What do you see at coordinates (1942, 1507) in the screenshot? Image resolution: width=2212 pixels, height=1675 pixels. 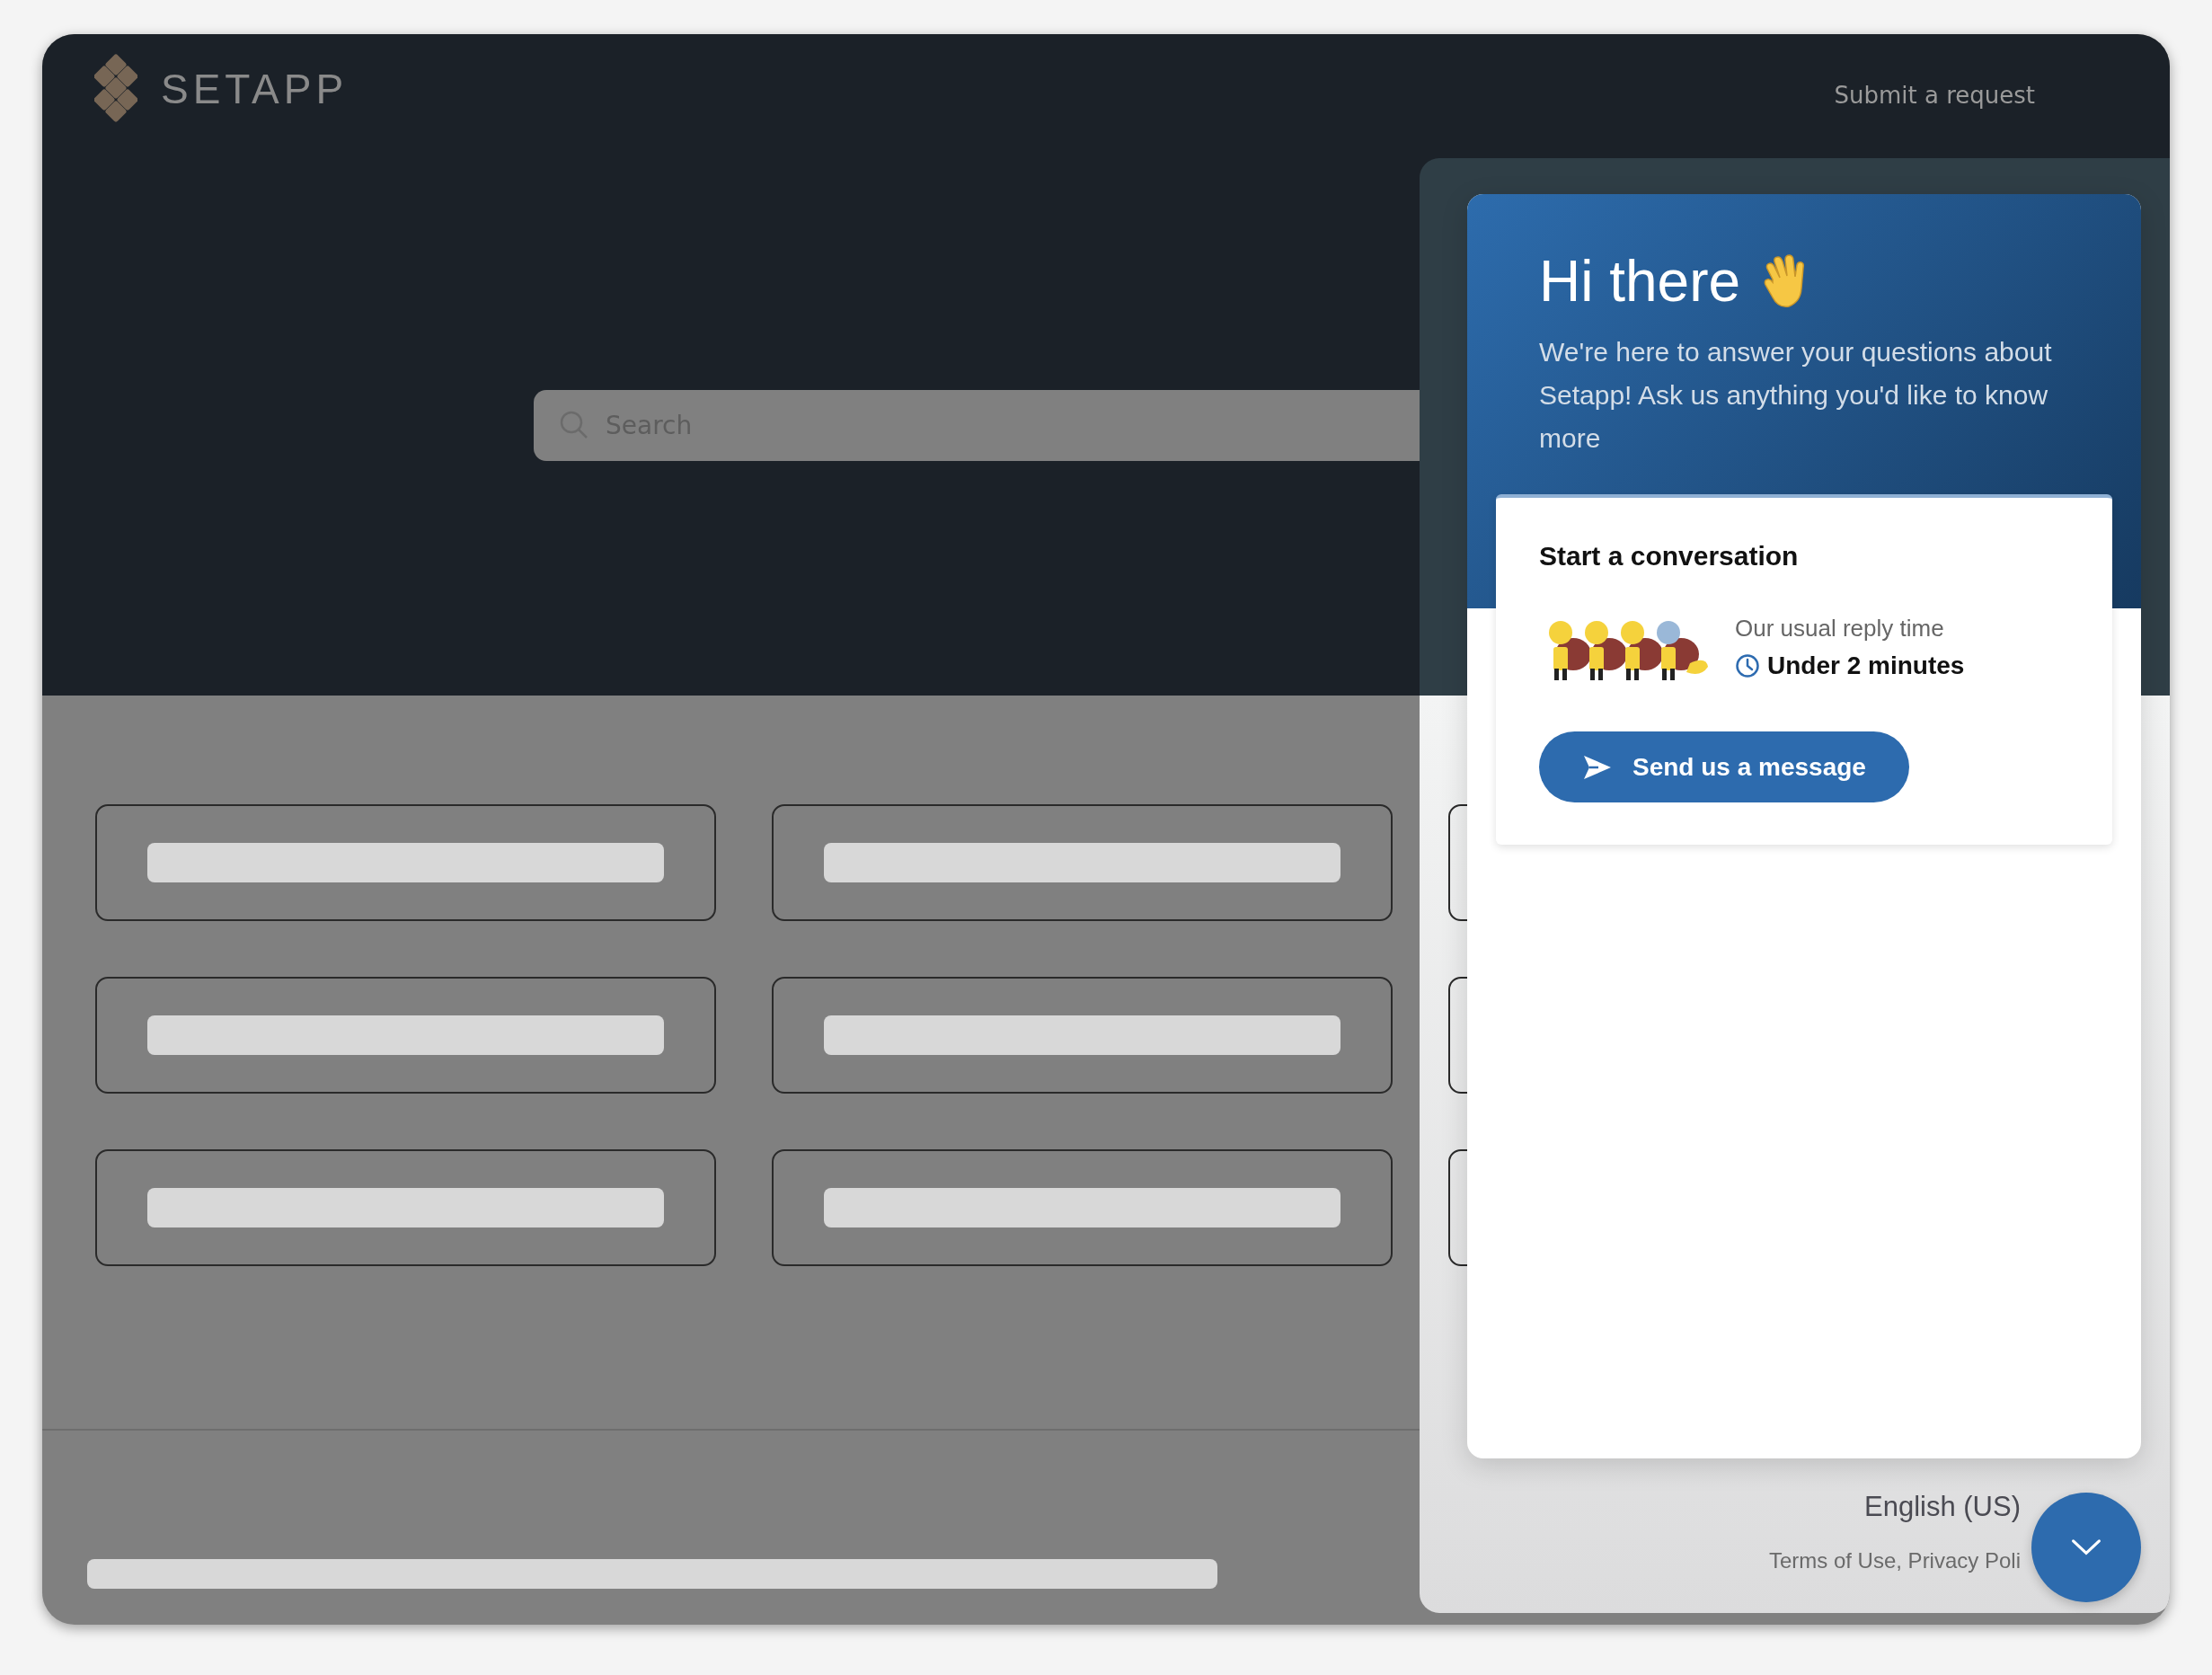 I see `language-selector: English (US)` at bounding box center [1942, 1507].